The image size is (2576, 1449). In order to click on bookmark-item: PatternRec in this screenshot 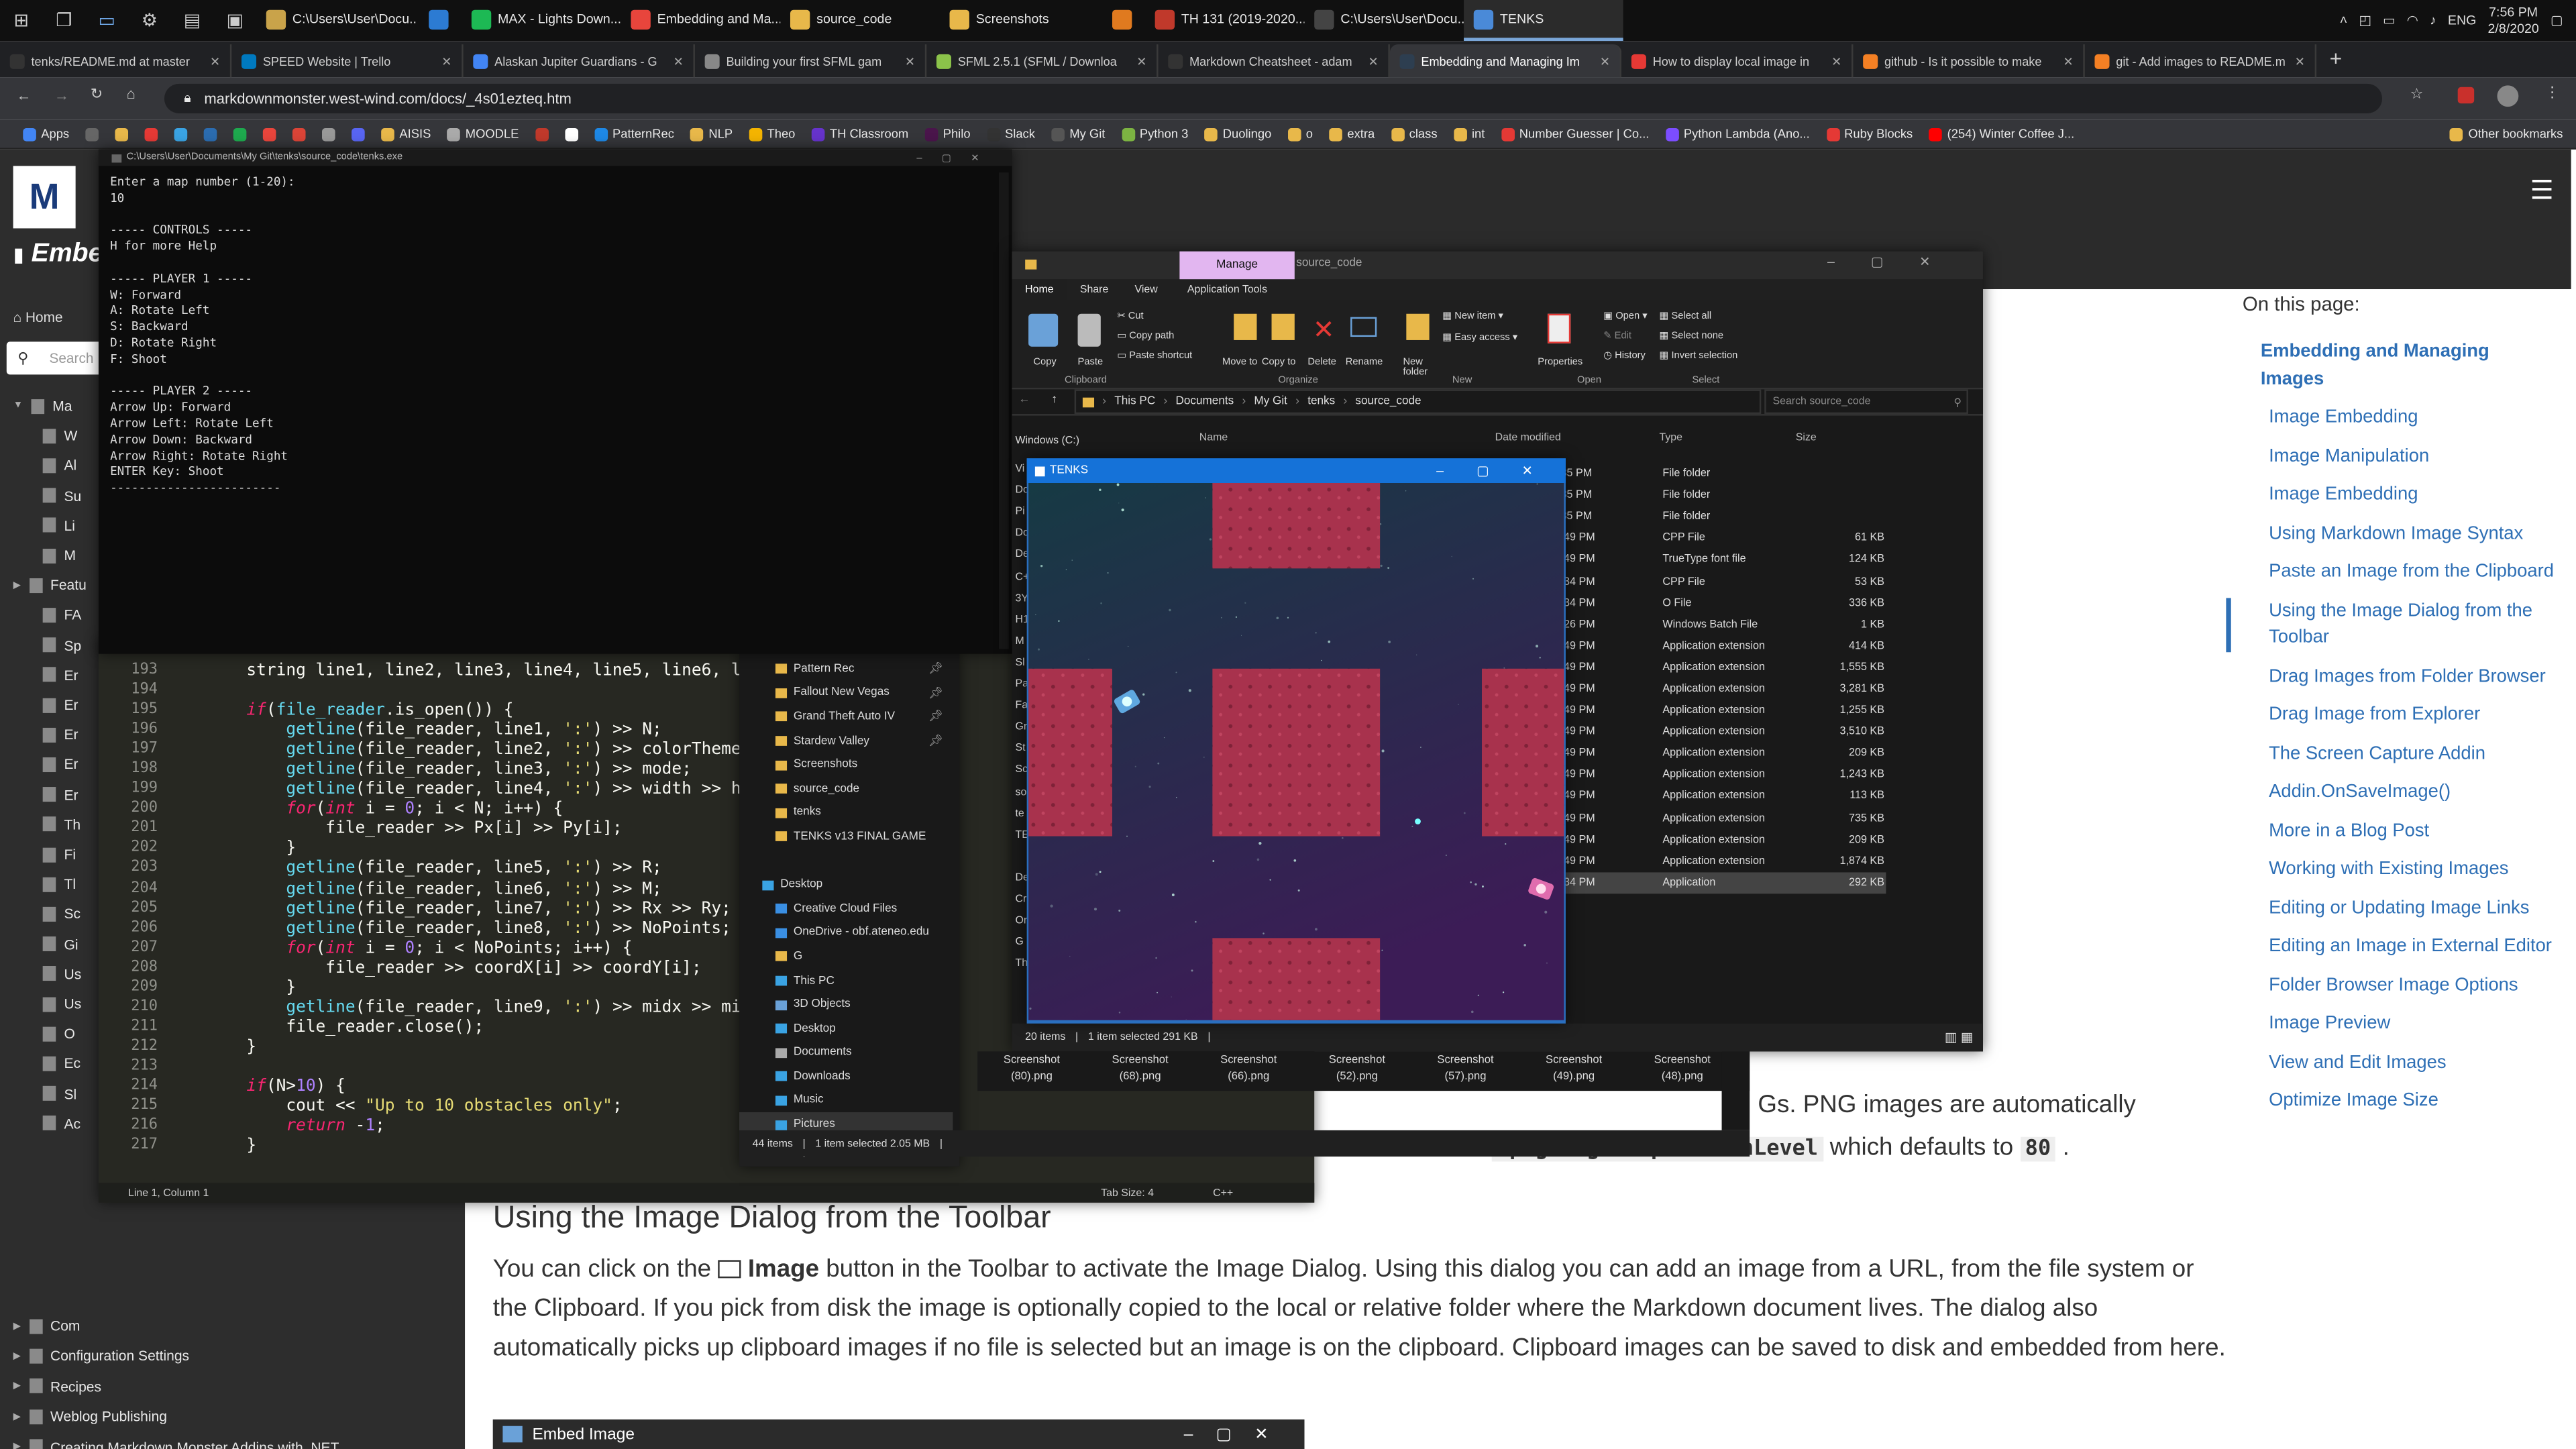, I will do `click(634, 134)`.